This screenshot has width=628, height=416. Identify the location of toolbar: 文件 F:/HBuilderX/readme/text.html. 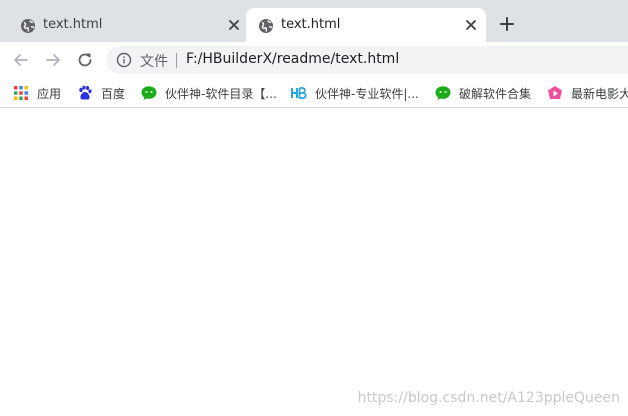
(314, 60).